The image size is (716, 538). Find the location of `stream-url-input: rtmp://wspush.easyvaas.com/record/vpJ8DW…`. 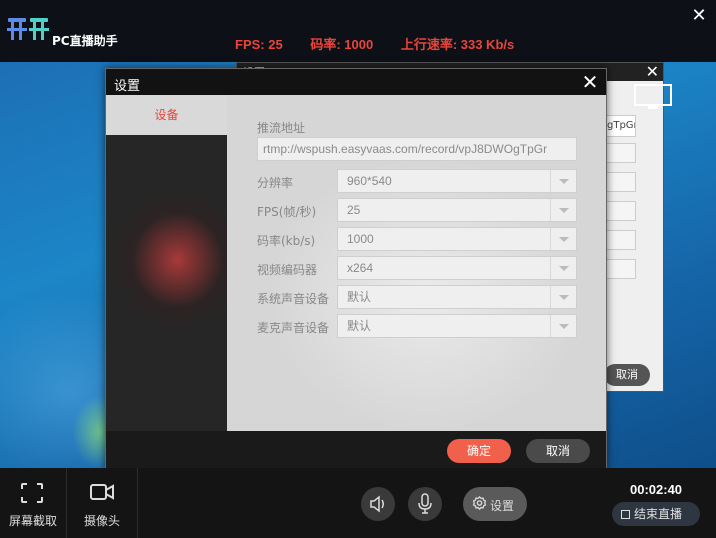

stream-url-input: rtmp://wspush.easyvaas.com/record/vpJ8DW… is located at coordinates (417, 149).